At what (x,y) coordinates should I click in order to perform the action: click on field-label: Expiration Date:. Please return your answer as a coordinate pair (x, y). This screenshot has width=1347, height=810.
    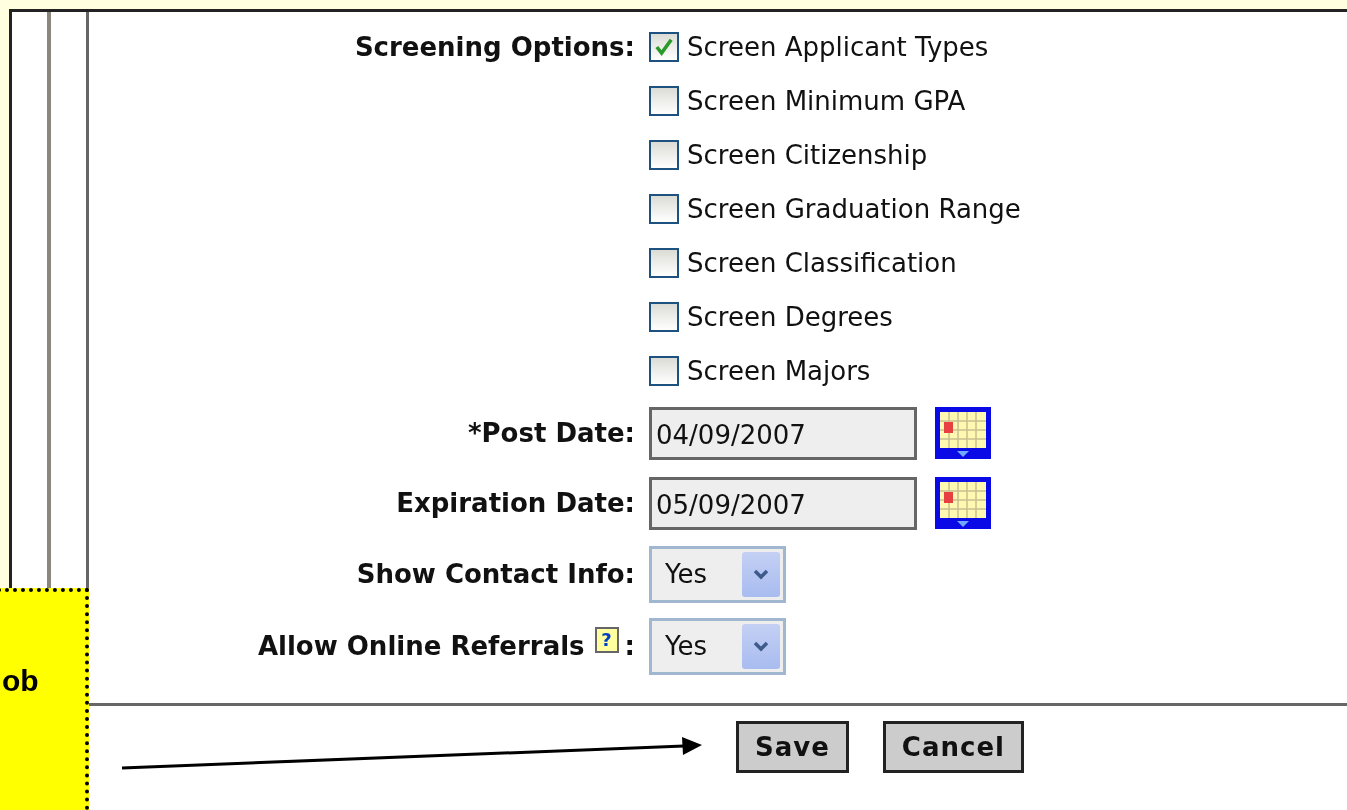
    Looking at the image, I should click on (515, 503).